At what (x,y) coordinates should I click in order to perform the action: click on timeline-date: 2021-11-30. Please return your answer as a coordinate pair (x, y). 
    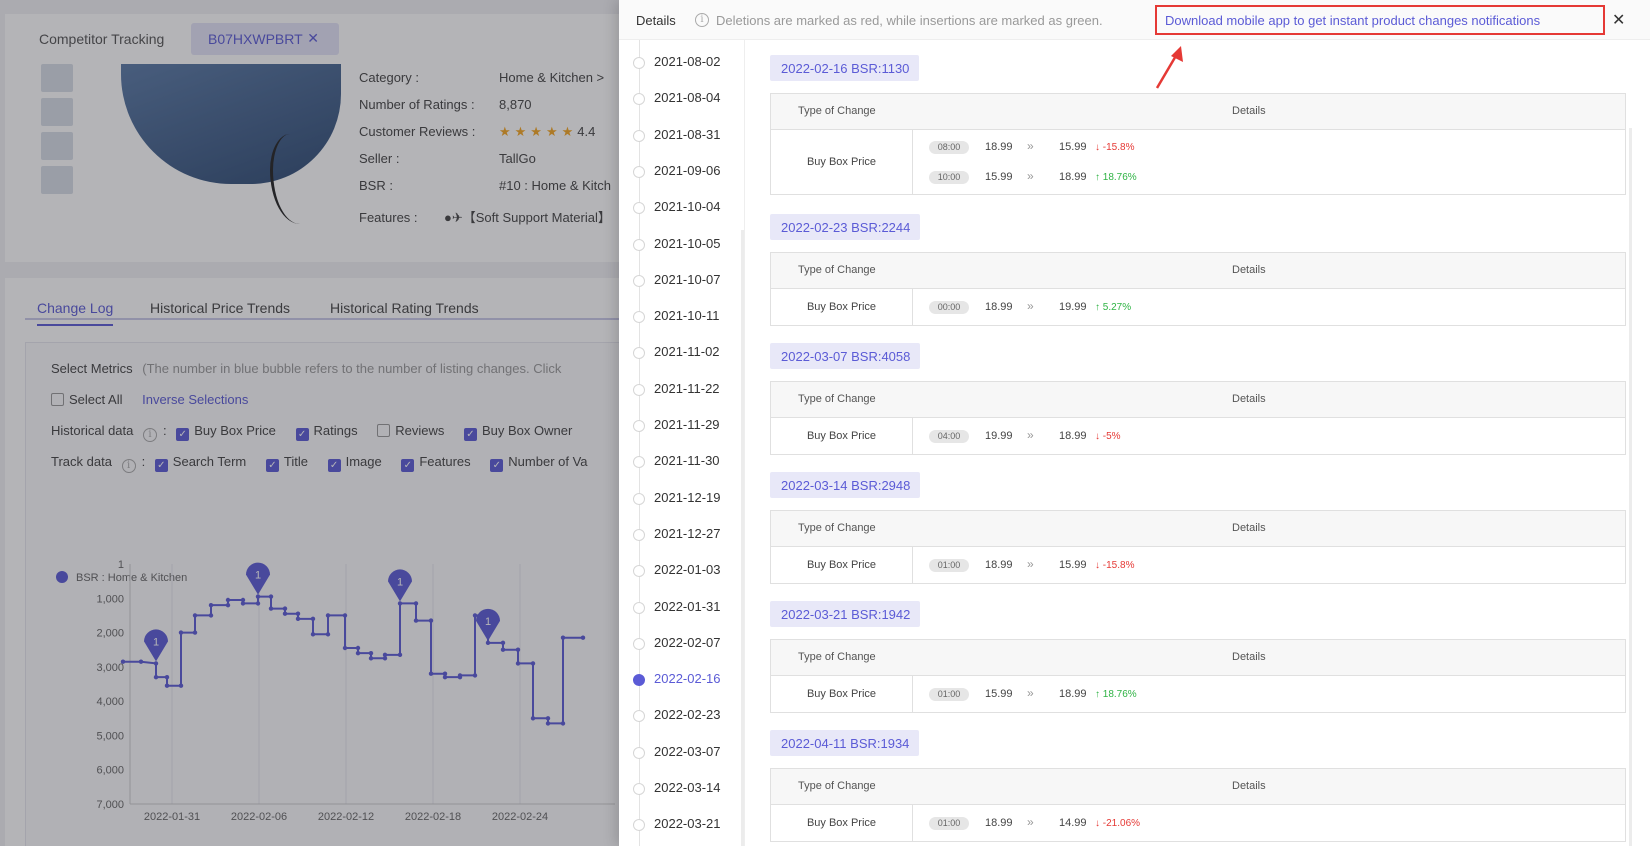
    Looking at the image, I should click on (687, 461).